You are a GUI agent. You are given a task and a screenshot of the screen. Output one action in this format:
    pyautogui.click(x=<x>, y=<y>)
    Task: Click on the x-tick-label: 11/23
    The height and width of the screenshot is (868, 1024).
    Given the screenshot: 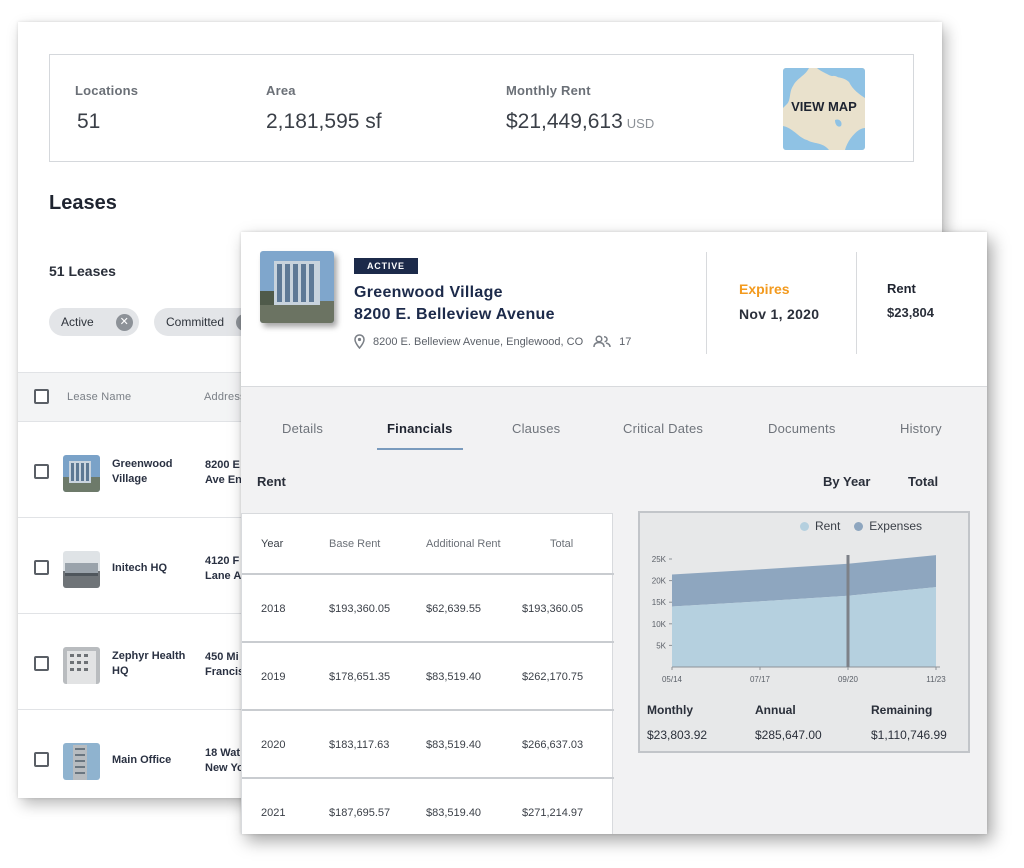 What is the action you would take?
    pyautogui.click(x=936, y=679)
    